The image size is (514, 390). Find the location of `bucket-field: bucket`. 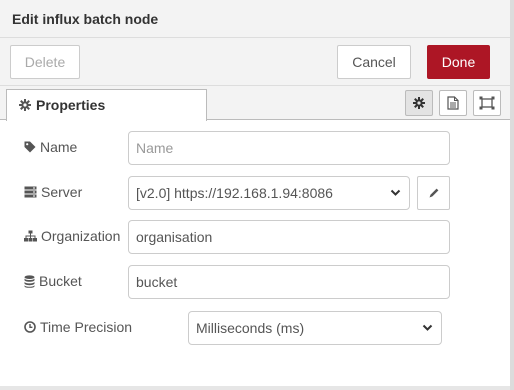

bucket-field: bucket is located at coordinates (289, 282).